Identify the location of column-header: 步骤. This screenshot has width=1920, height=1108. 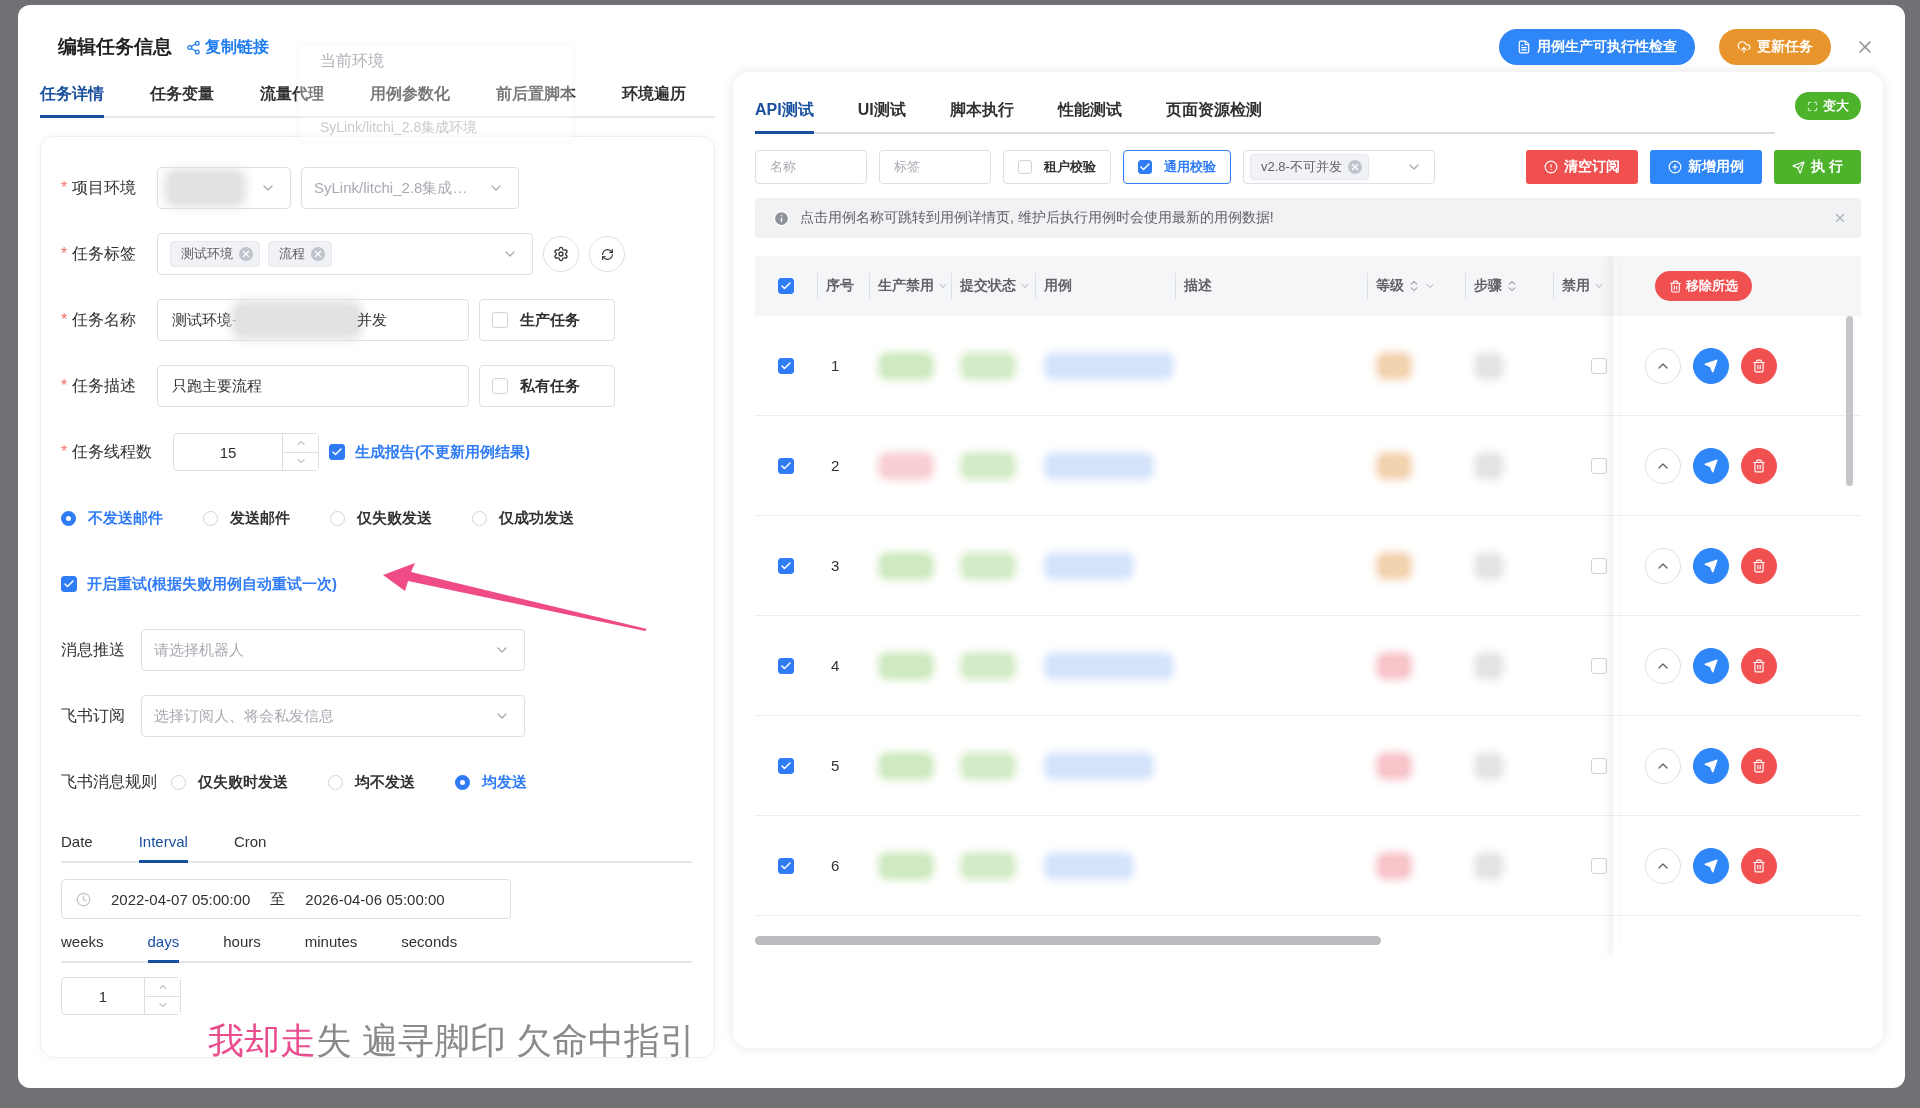
(1509, 286).